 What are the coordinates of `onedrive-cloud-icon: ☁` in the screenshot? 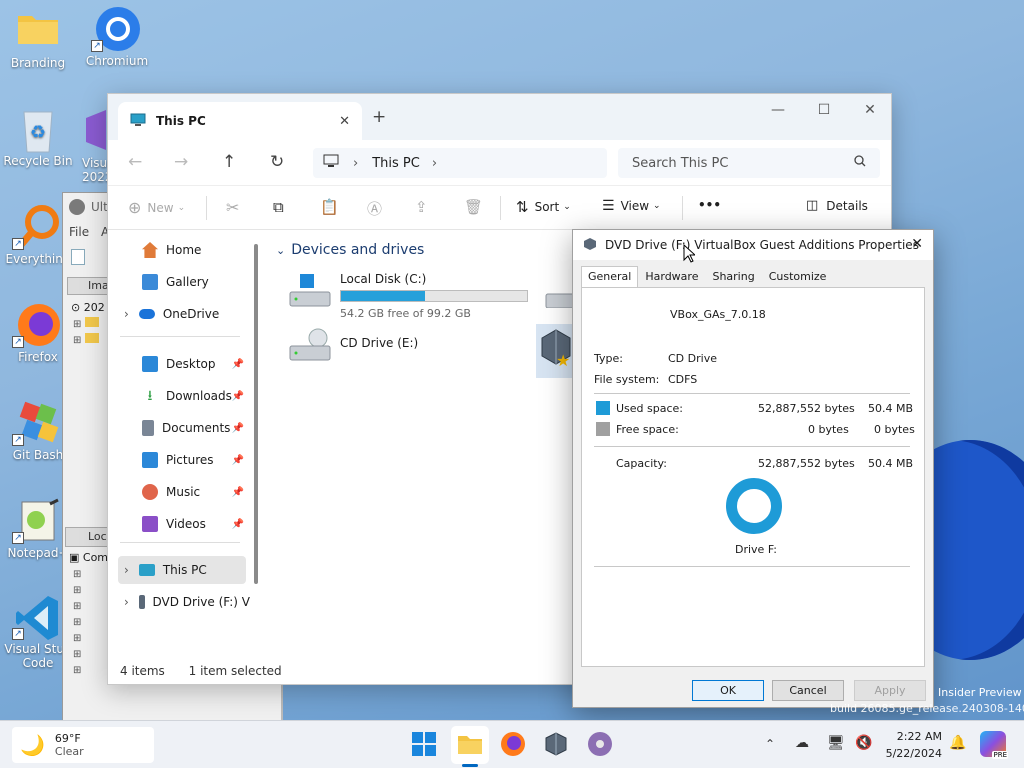 It's located at (802, 743).